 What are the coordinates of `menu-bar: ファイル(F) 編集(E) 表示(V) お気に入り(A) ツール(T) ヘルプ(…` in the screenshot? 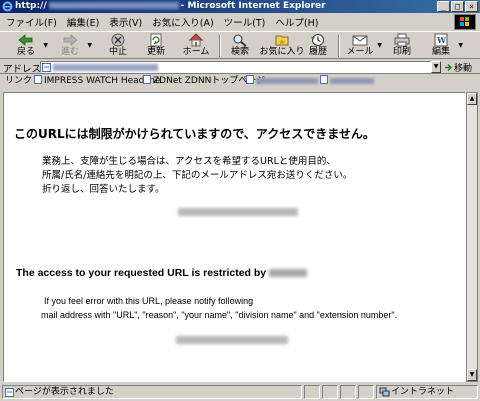 It's located at (240, 22).